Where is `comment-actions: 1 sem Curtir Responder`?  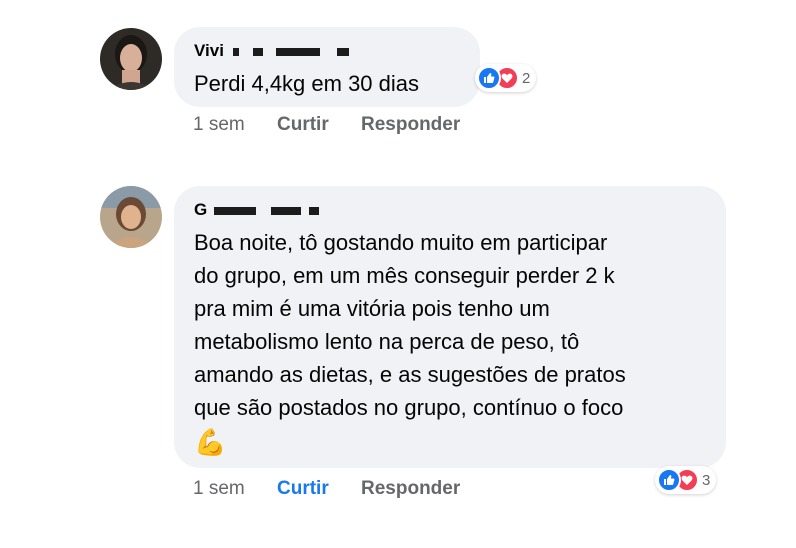 comment-actions: 1 sem Curtir Responder is located at coordinates (326, 489).